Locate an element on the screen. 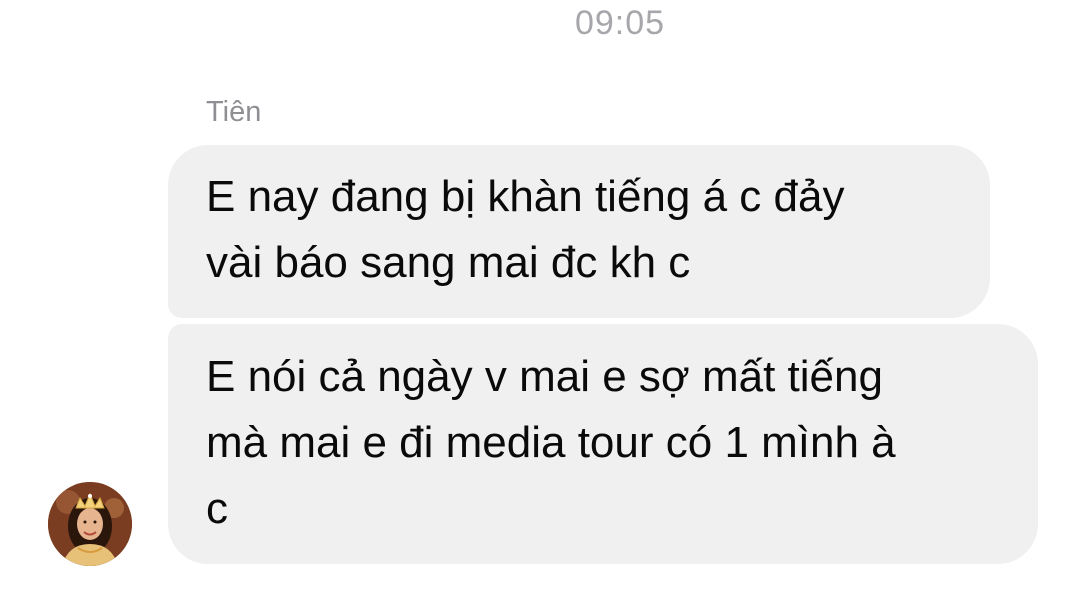  profile-photo-icon is located at coordinates (90, 524).